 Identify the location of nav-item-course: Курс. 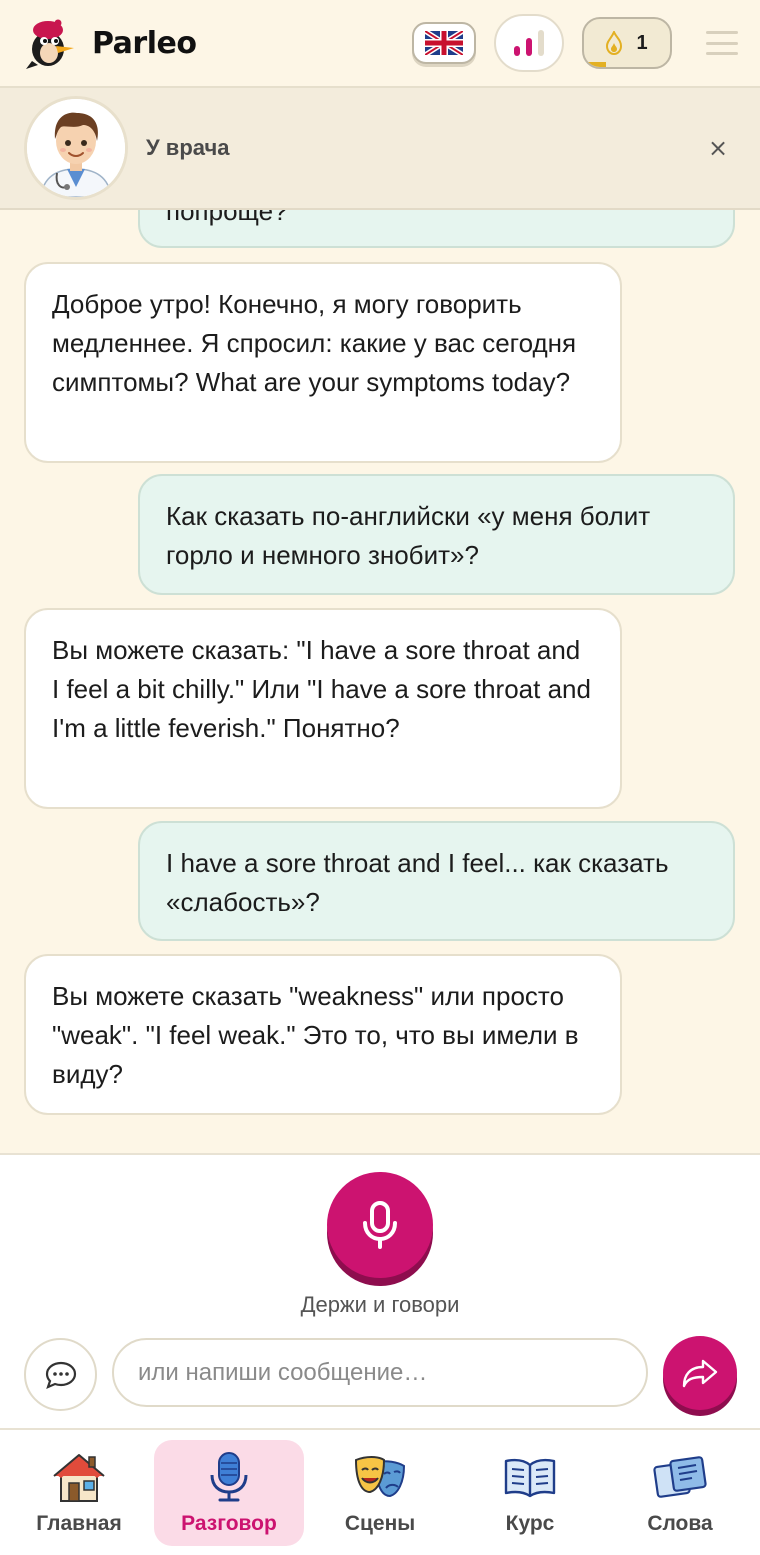
(530, 1493).